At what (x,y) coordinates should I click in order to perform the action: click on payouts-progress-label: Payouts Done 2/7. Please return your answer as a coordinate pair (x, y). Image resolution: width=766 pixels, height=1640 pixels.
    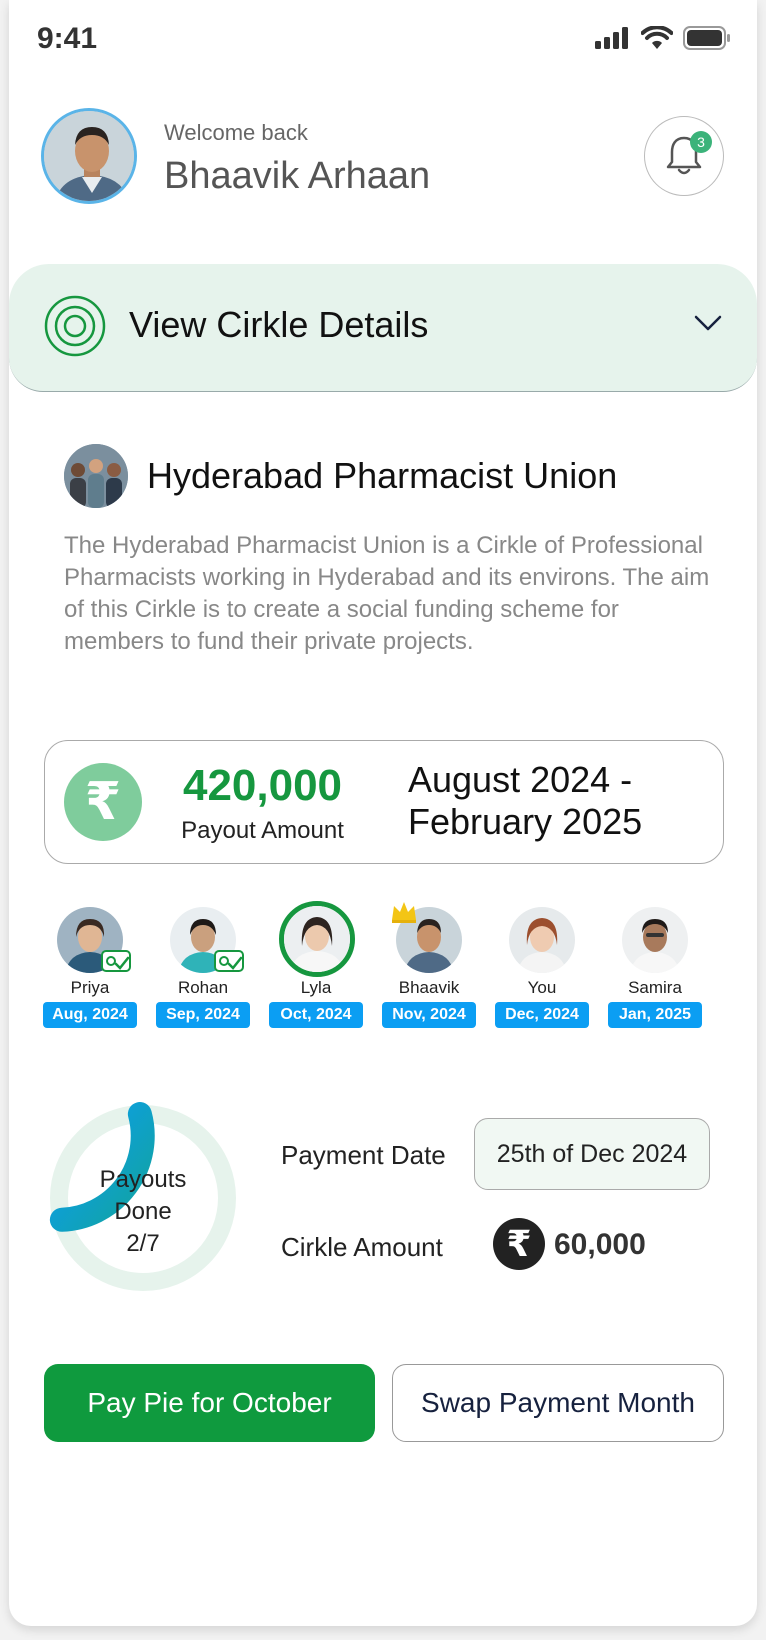
    Looking at the image, I should click on (143, 1212).